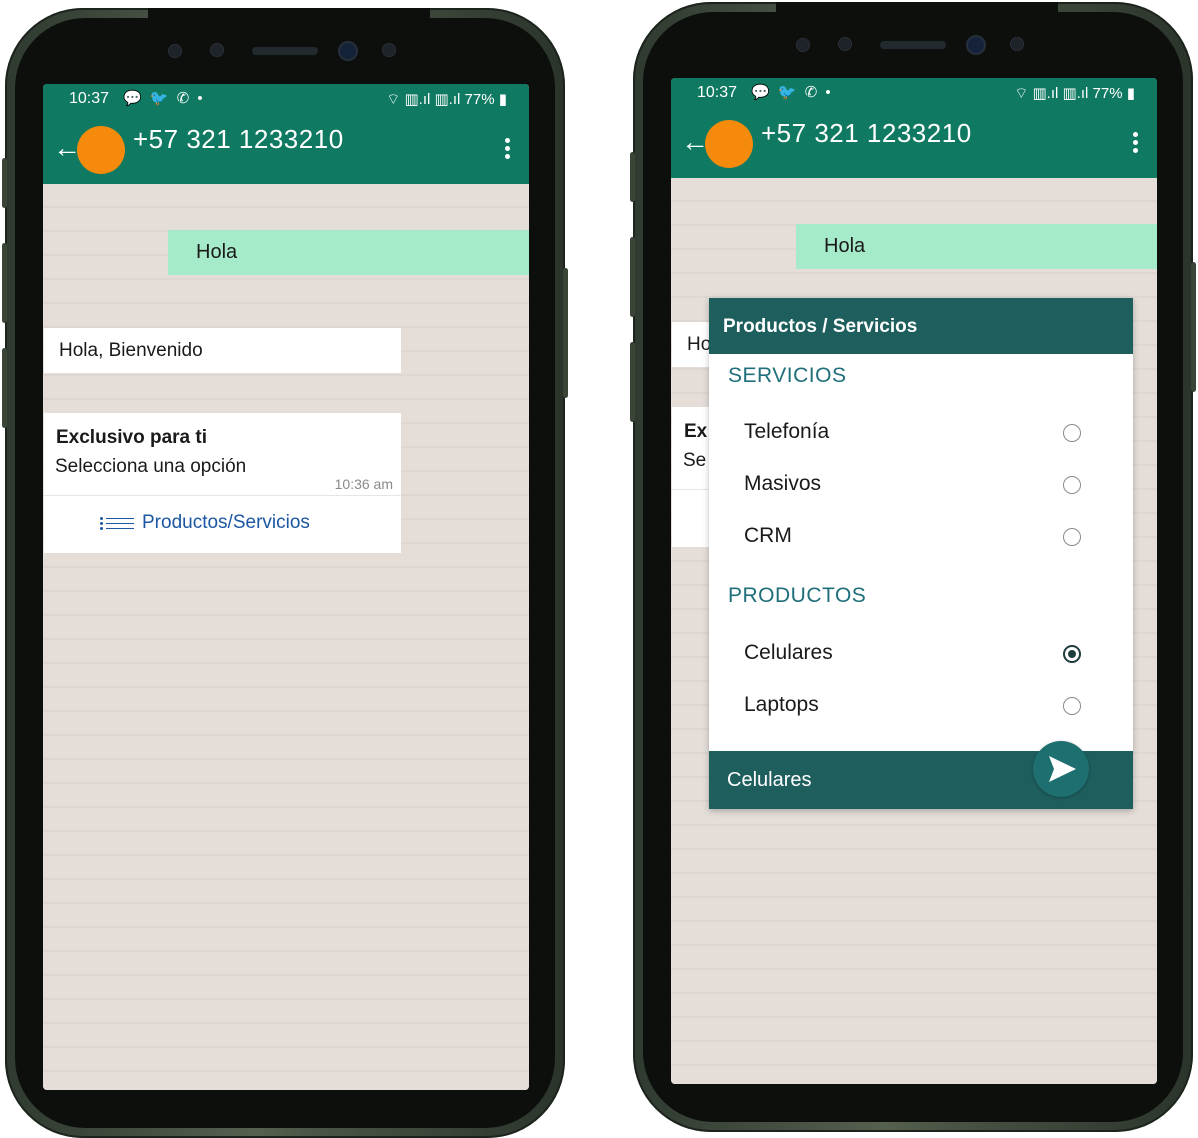 The width and height of the screenshot is (1198, 1138). I want to click on option-label: Telefonía, so click(787, 431).